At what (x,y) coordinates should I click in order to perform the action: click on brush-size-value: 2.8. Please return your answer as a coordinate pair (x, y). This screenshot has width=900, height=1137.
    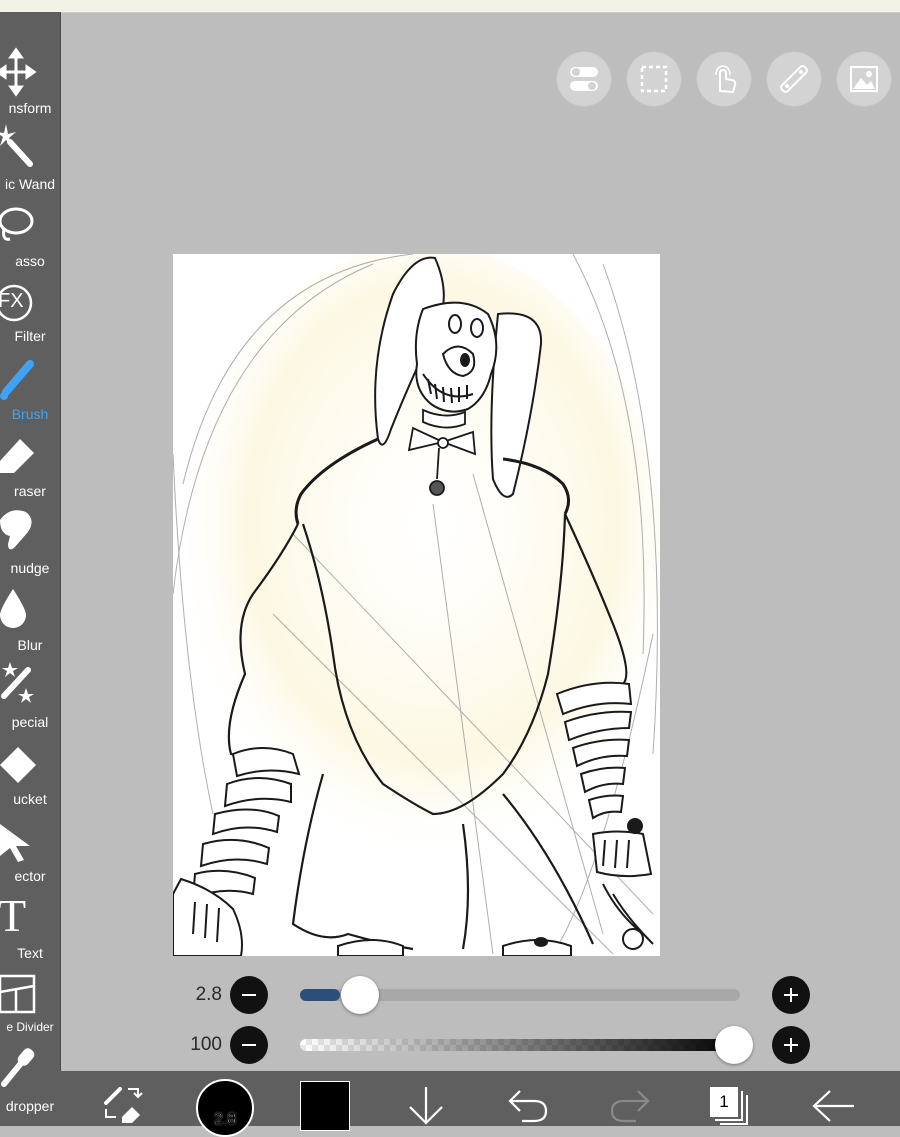
    Looking at the image, I should click on (208, 994).